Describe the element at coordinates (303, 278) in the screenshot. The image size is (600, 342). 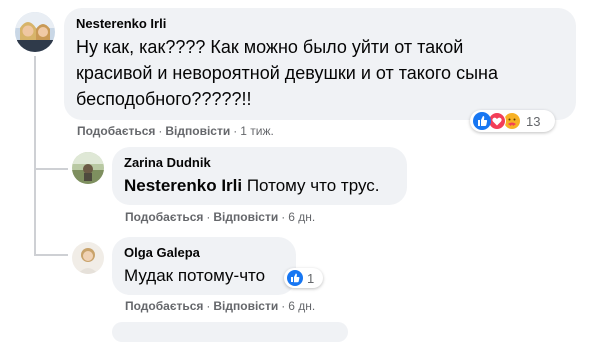
I see `reactions-summary: 1` at that location.